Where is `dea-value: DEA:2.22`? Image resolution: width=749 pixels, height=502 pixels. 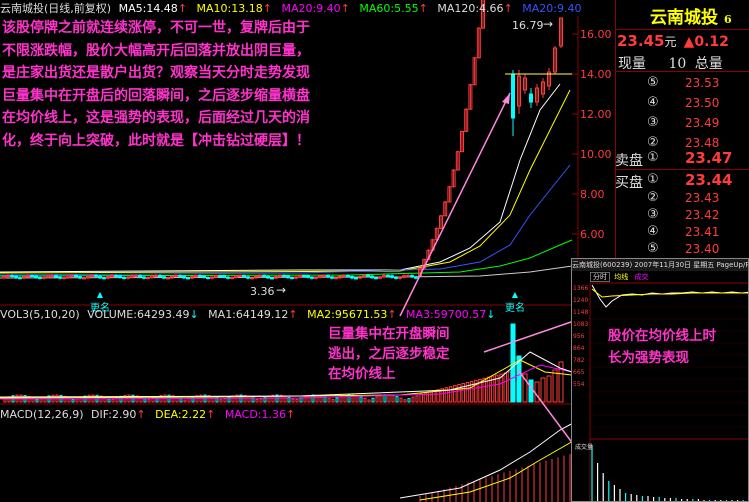 dea-value: DEA:2.22 is located at coordinates (181, 414).